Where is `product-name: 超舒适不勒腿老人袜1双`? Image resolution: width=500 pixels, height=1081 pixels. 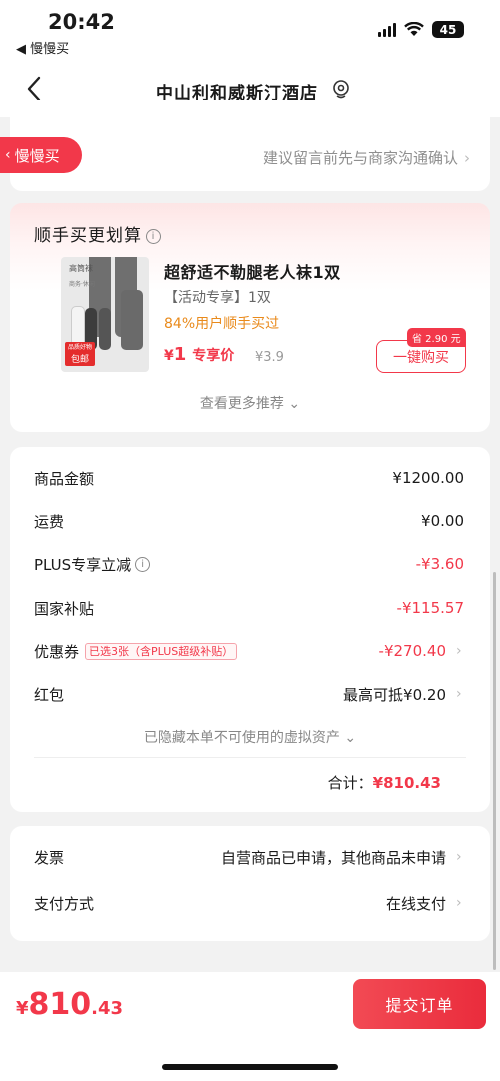 product-name: 超舒适不勒腿老人袜1双 is located at coordinates (252, 271).